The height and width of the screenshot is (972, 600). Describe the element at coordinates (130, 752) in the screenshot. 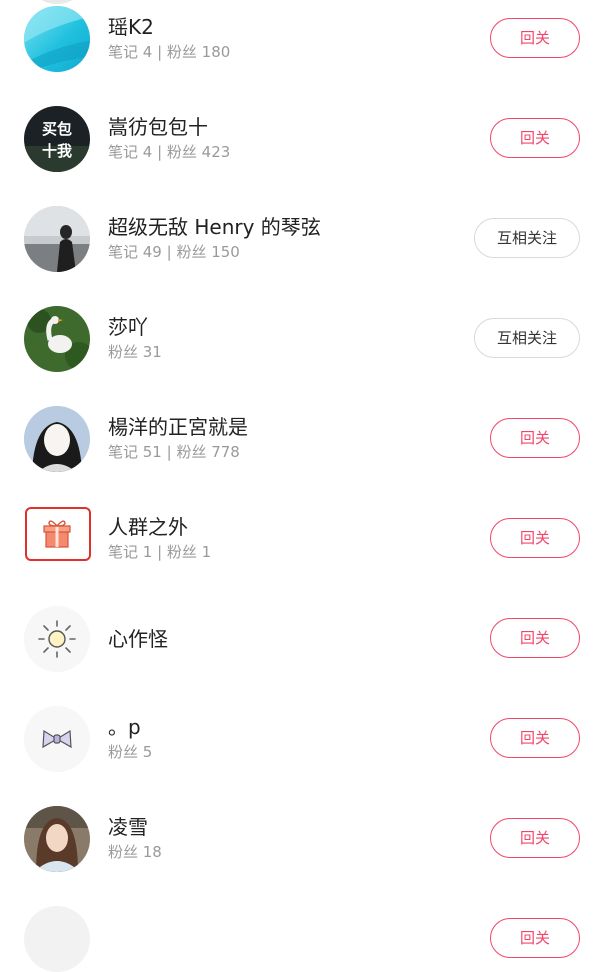

I see `user-meta: 粉丝 5` at that location.